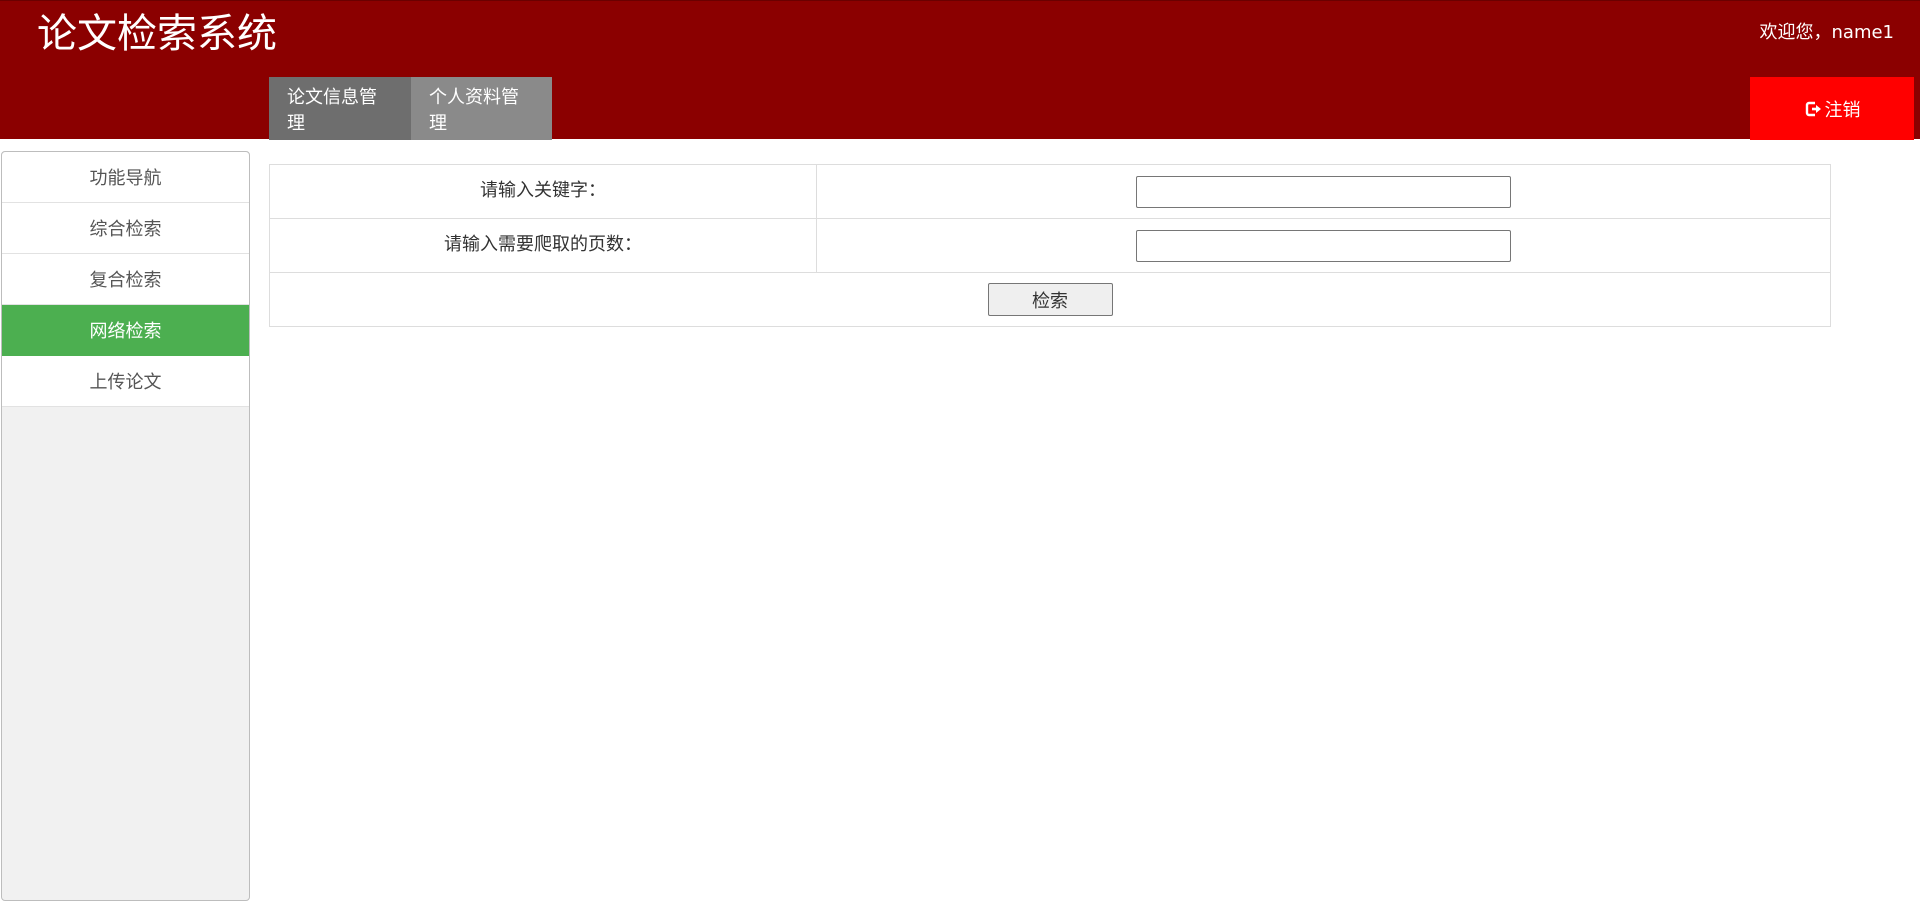 This screenshot has width=1920, height=902. I want to click on button-row: 检索, so click(1050, 299).